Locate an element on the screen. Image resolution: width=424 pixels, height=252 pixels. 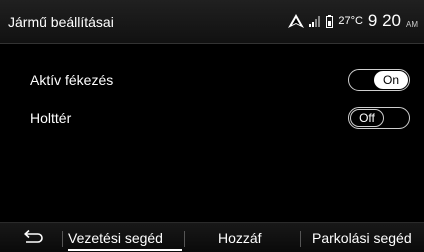
setting-label: Holttér is located at coordinates (51, 118).